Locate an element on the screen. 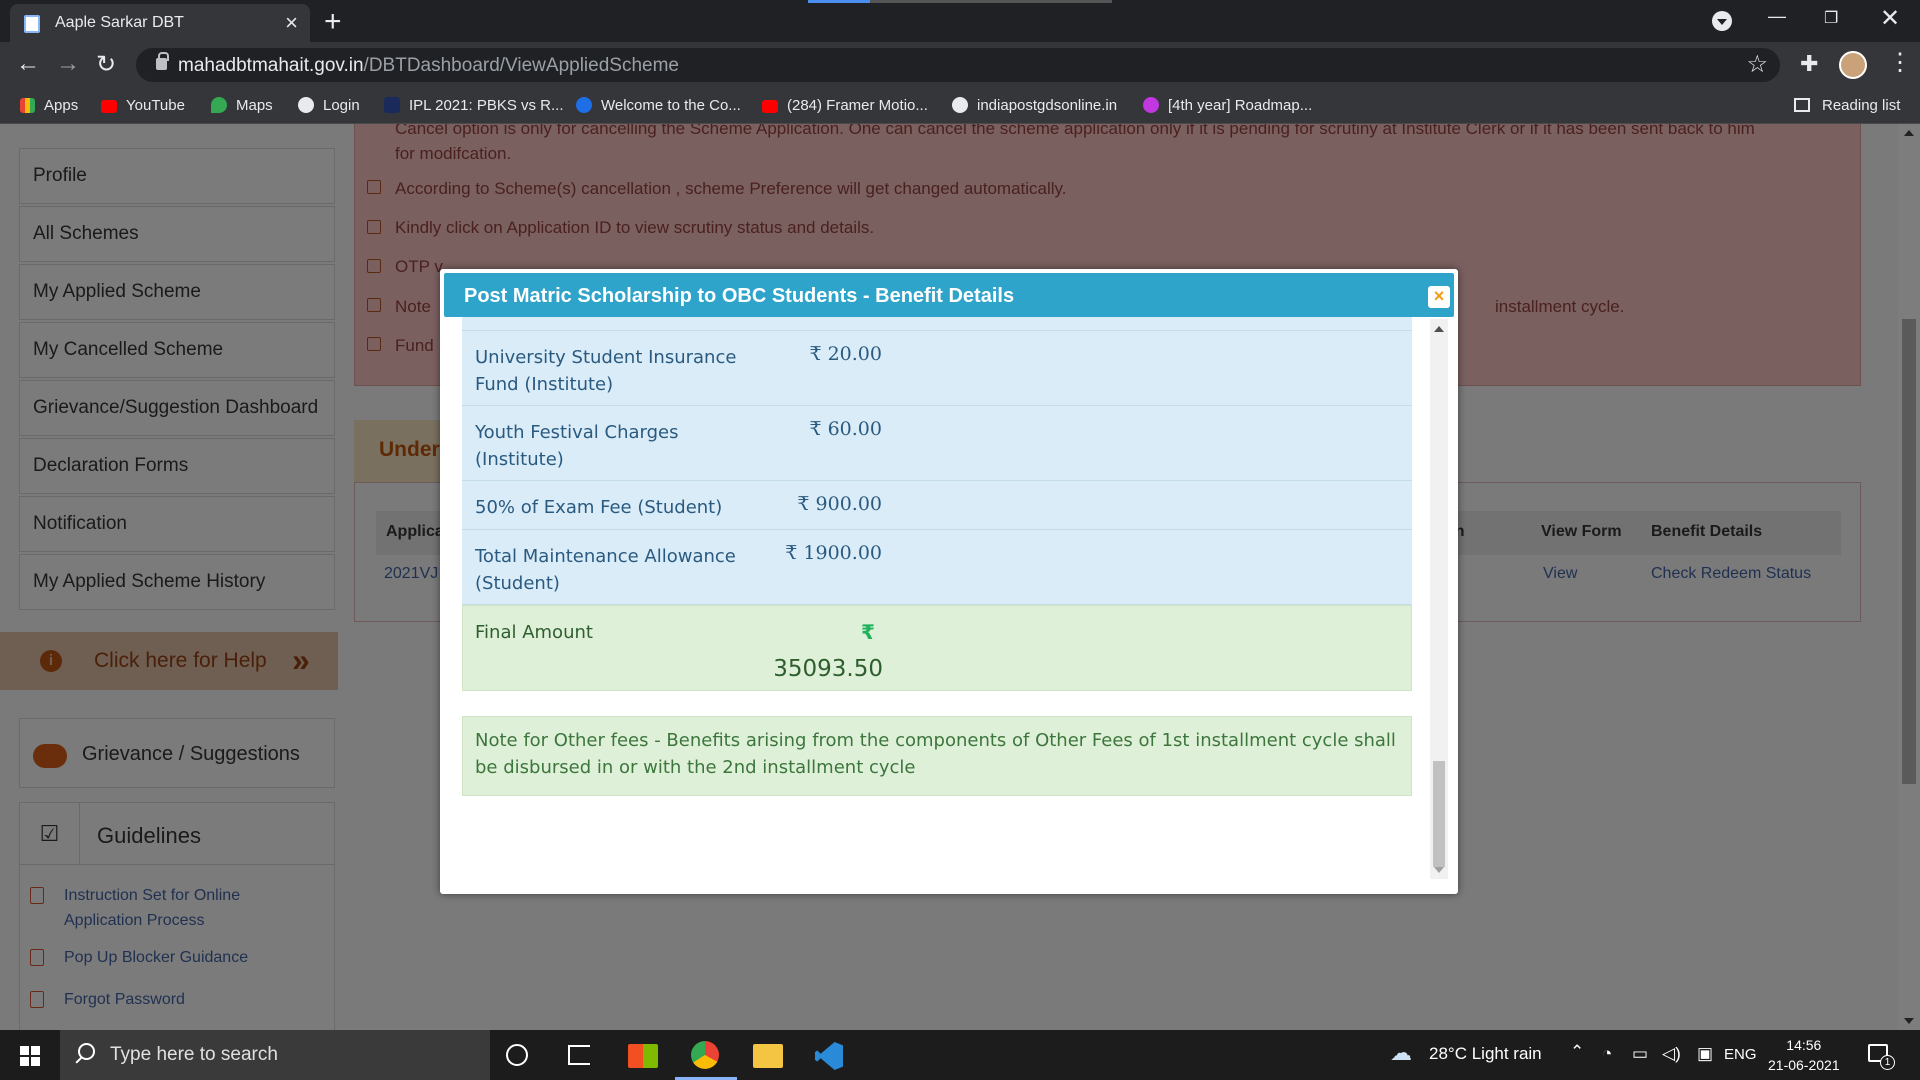 This screenshot has height=1080, width=1920. view-form-link: View is located at coordinates (1560, 574).